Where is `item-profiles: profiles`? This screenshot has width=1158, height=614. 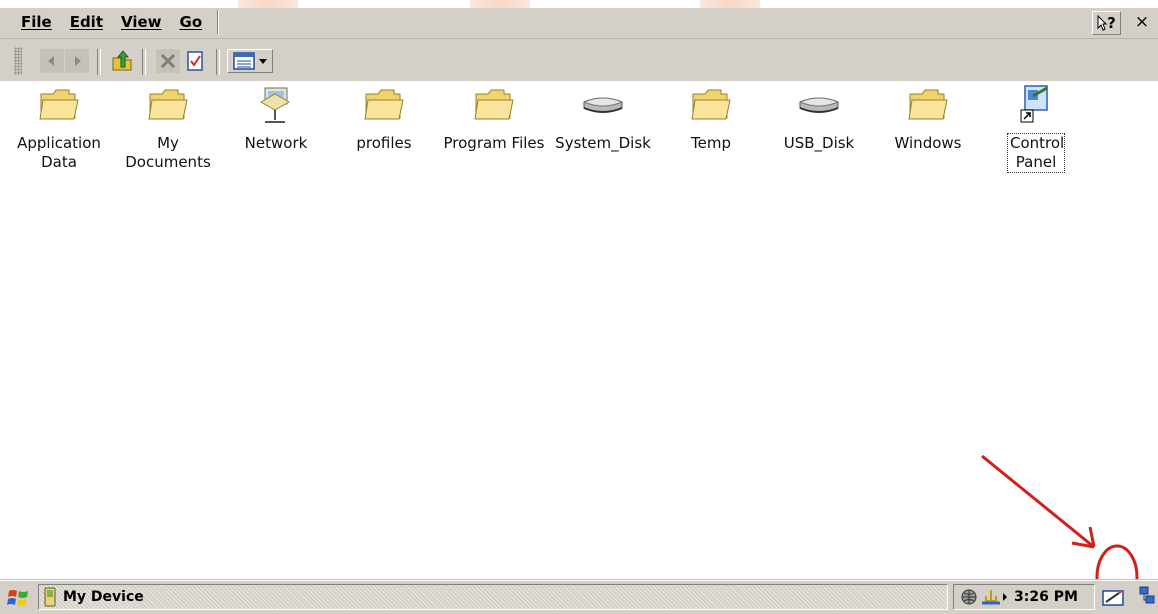
item-profiles: profiles is located at coordinates (384, 117).